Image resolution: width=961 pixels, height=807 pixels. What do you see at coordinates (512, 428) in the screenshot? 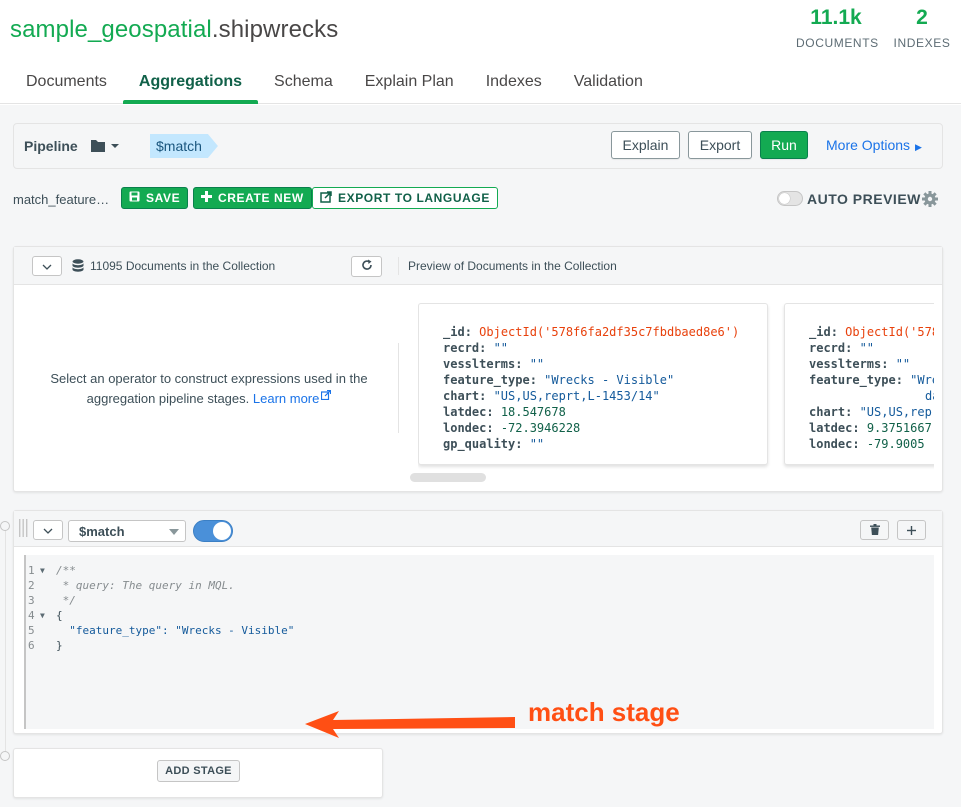
I see `document-field: londec: -72.3946228` at bounding box center [512, 428].